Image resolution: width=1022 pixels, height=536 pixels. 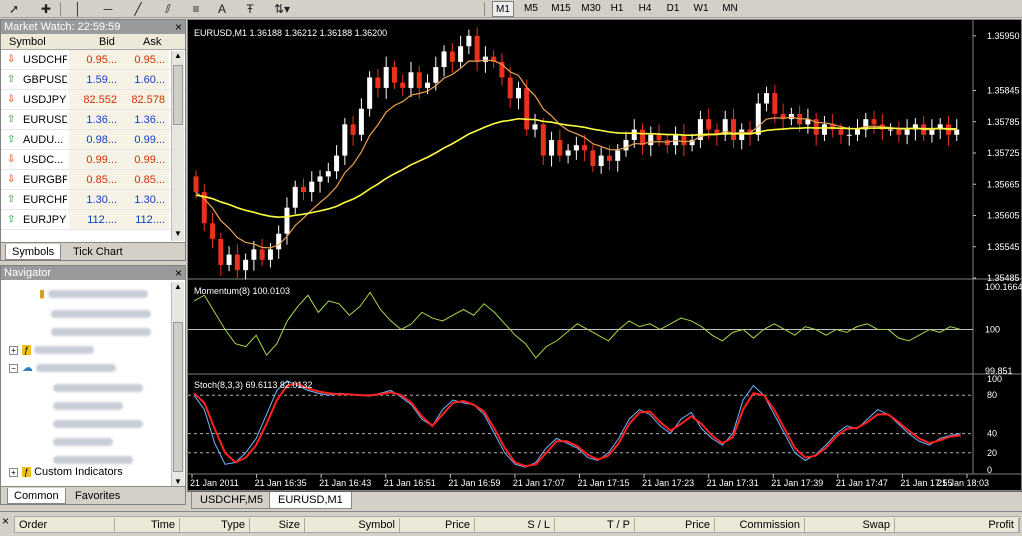 What do you see at coordinates (352, 525) in the screenshot?
I see `column-symbol-4: Symbol` at bounding box center [352, 525].